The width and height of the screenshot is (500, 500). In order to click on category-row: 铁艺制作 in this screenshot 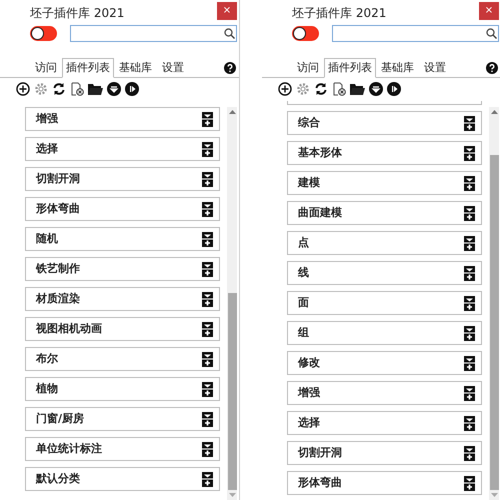, I will do `click(122, 269)`.